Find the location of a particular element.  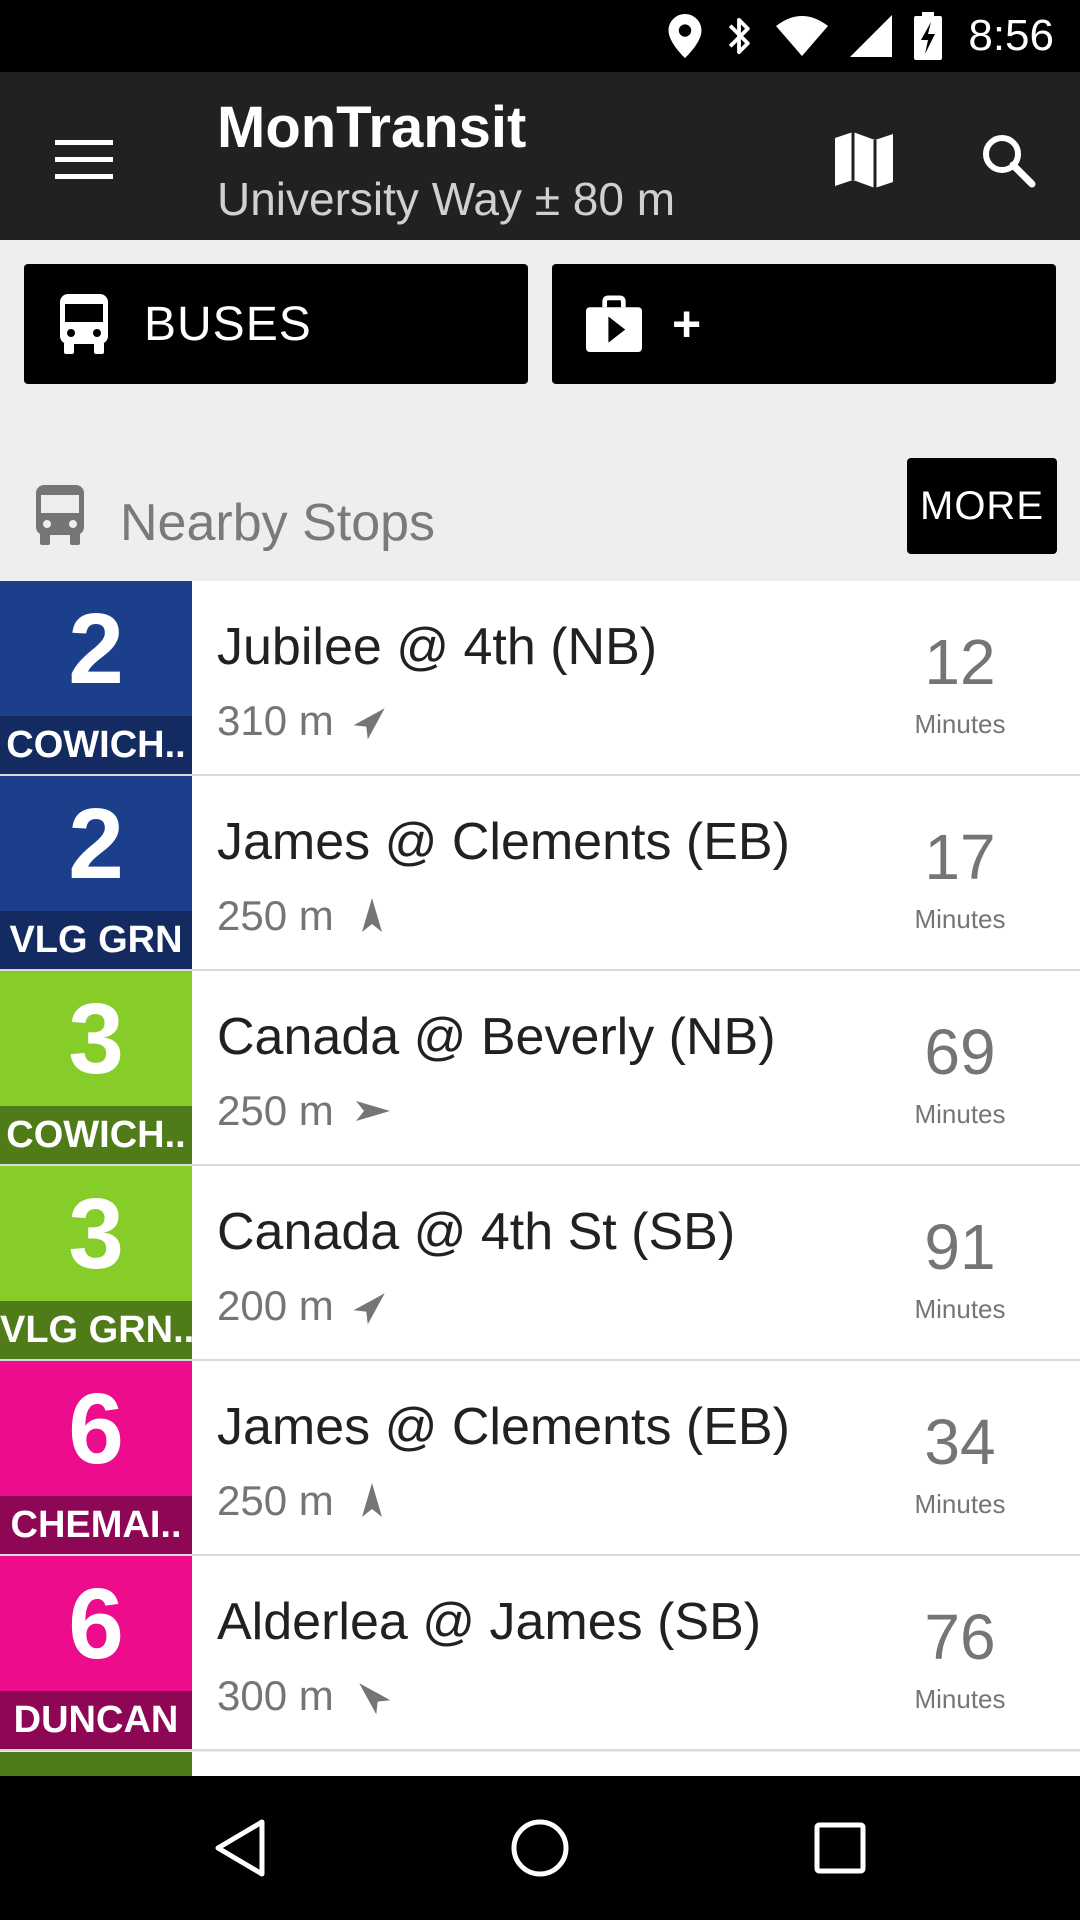

status-time: 8:56 is located at coordinates (1011, 35).